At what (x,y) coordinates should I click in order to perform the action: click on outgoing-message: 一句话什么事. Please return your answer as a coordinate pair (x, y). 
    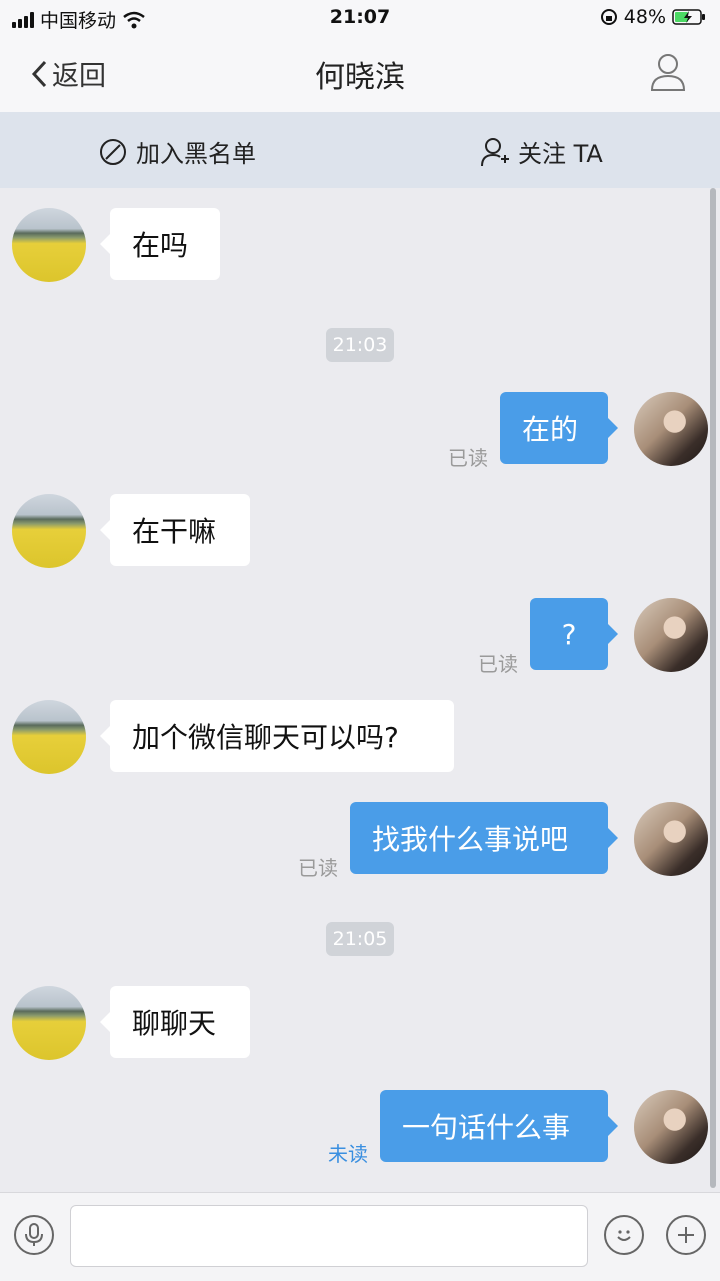
    Looking at the image, I should click on (499, 1126).